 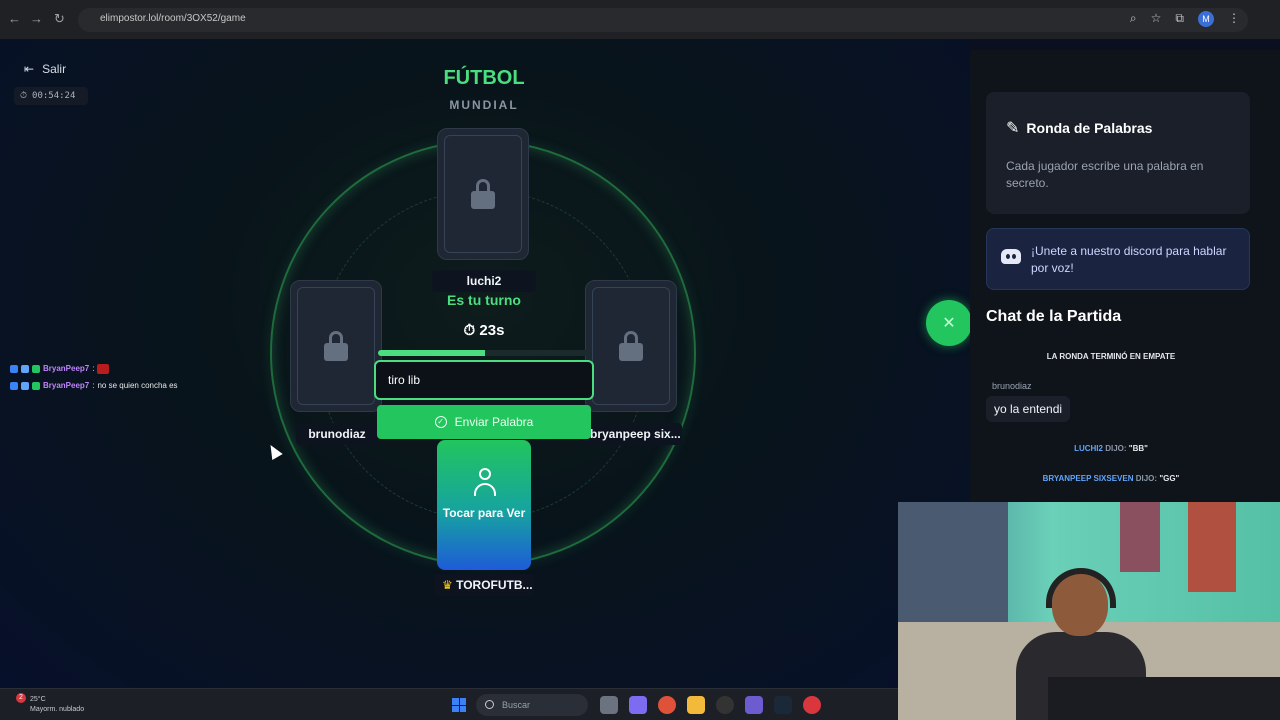 What do you see at coordinates (484, 505) in the screenshot?
I see `my-secret-card: Tocar para Ver` at bounding box center [484, 505].